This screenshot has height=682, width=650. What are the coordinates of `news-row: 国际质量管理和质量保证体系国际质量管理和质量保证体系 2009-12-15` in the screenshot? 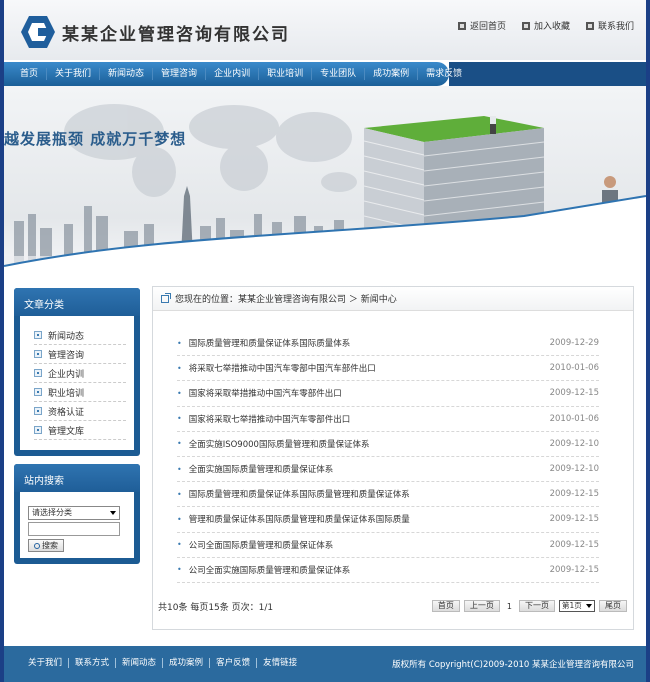 It's located at (388, 495).